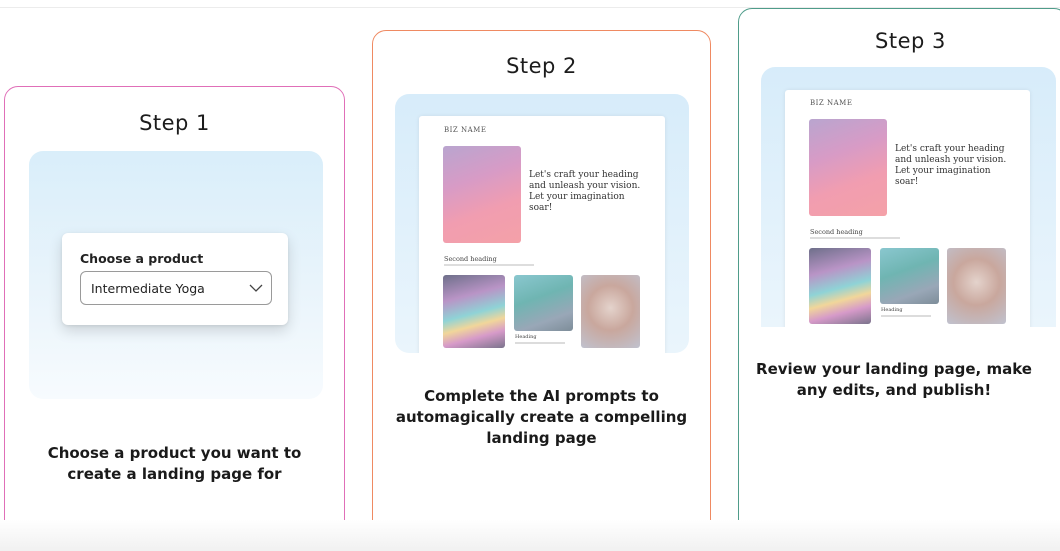 Image resolution: width=1060 pixels, height=551 pixels. What do you see at coordinates (530, 535) in the screenshot?
I see `bottom-shadow` at bounding box center [530, 535].